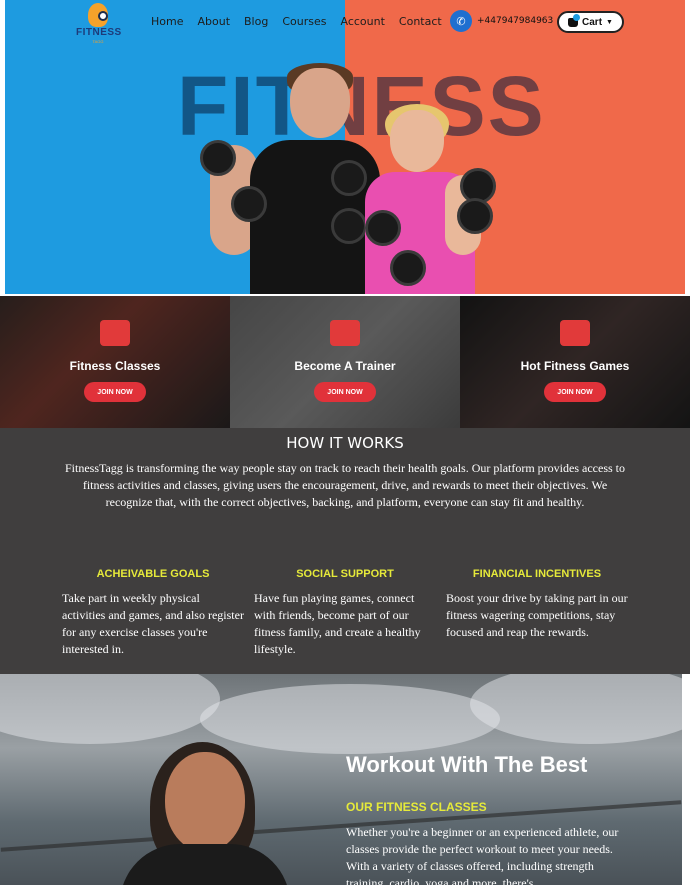 The image size is (690, 885). Describe the element at coordinates (115, 333) in the screenshot. I see `fitness-icon` at that location.